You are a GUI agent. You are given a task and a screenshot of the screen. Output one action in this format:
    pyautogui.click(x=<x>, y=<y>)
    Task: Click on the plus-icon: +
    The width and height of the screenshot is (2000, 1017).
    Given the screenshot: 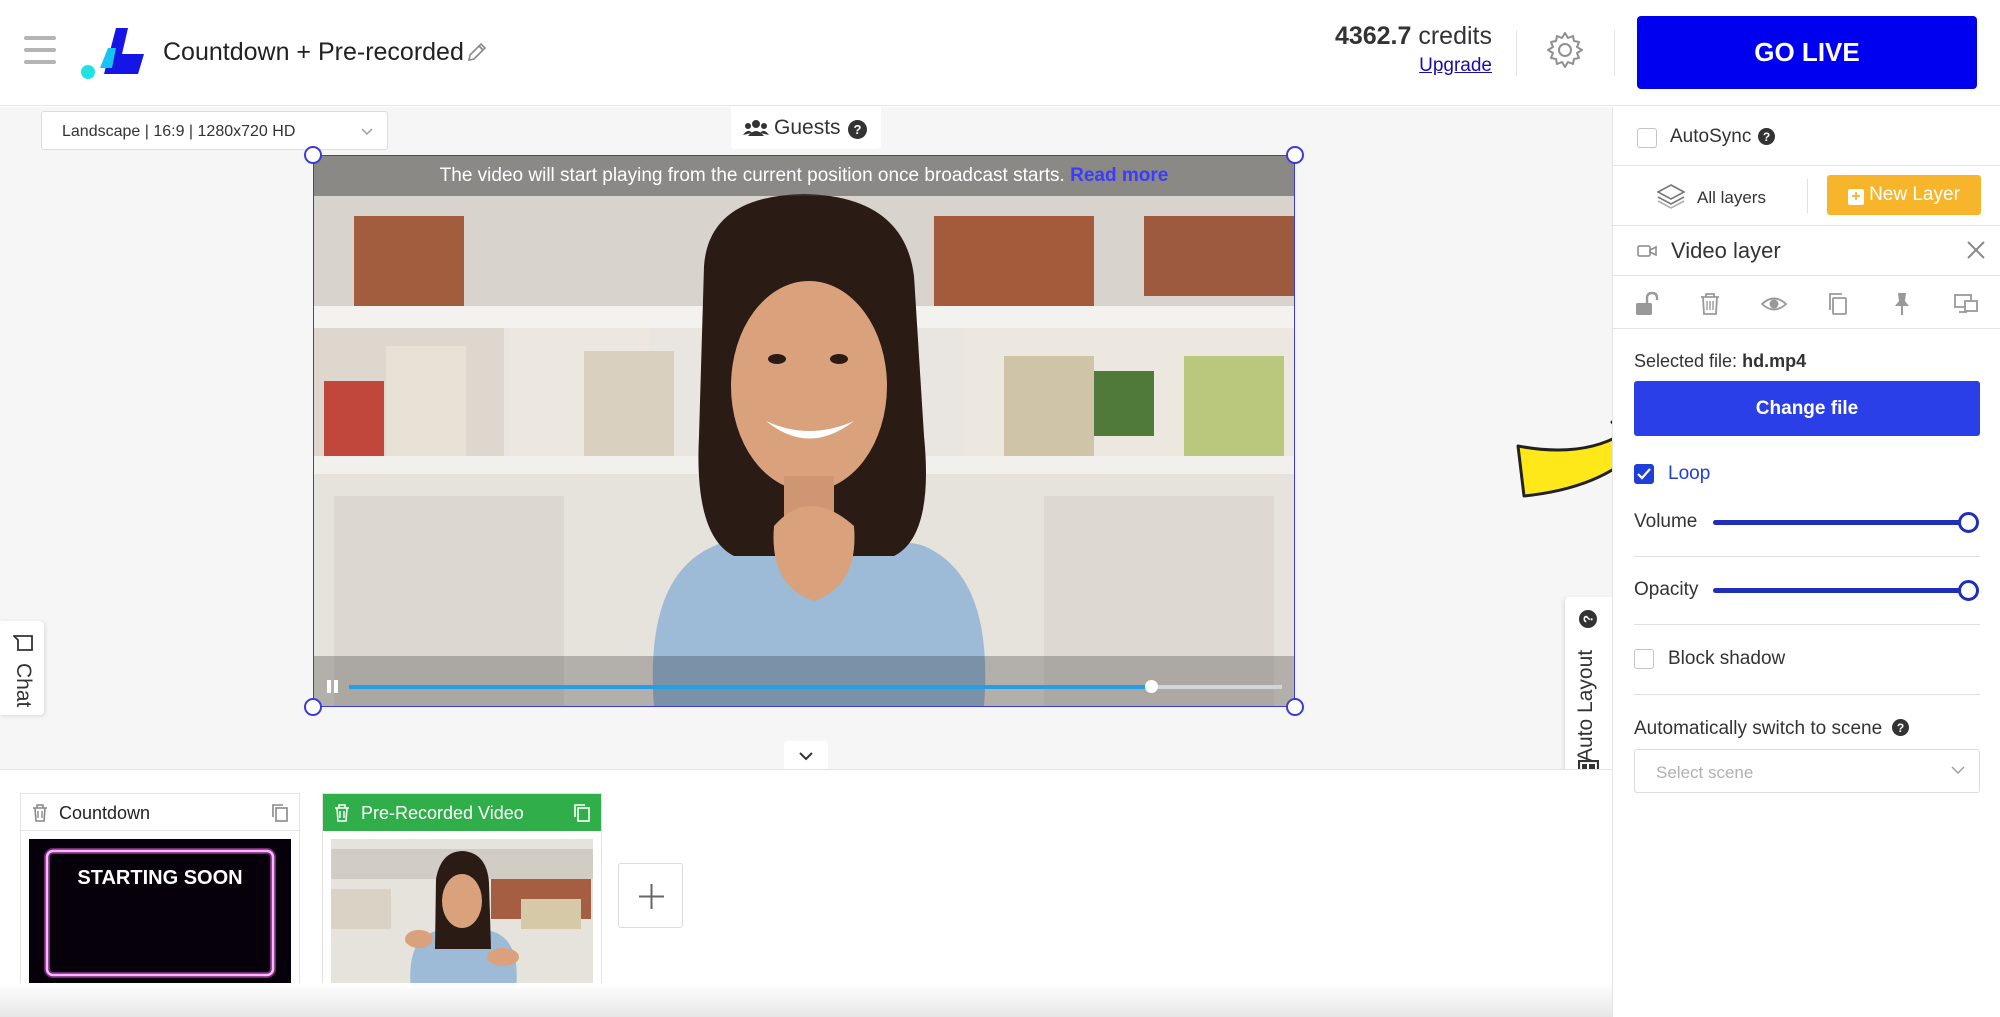 What is the action you would take?
    pyautogui.click(x=1856, y=197)
    